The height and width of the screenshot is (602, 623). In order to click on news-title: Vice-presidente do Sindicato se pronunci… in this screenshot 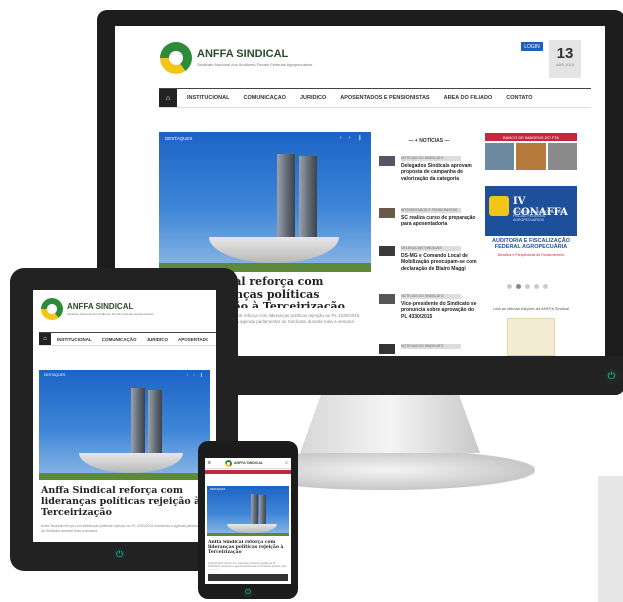, I will do `click(440, 310)`.